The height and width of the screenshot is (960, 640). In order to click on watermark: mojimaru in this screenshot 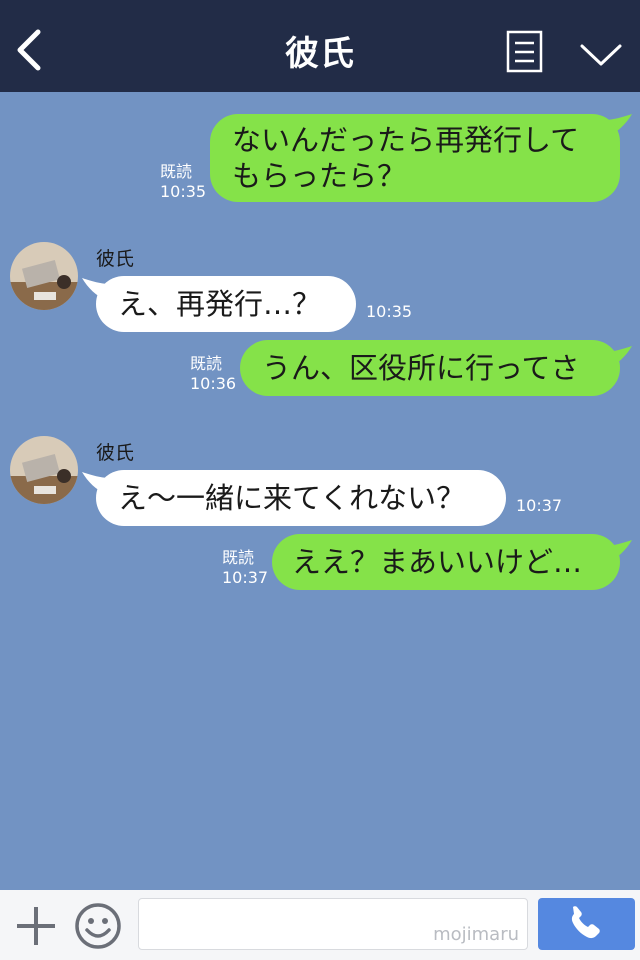, I will do `click(476, 934)`.